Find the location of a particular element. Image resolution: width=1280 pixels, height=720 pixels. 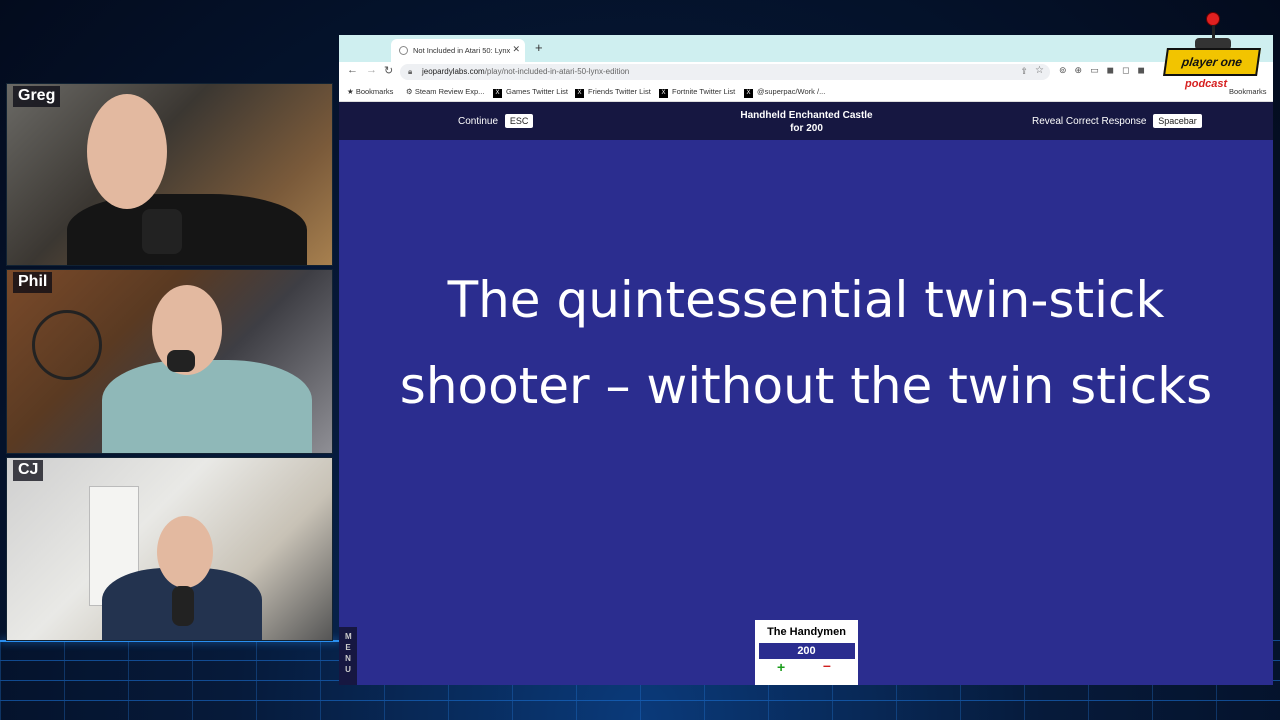

continue-control: Continue ESC is located at coordinates (496, 121).